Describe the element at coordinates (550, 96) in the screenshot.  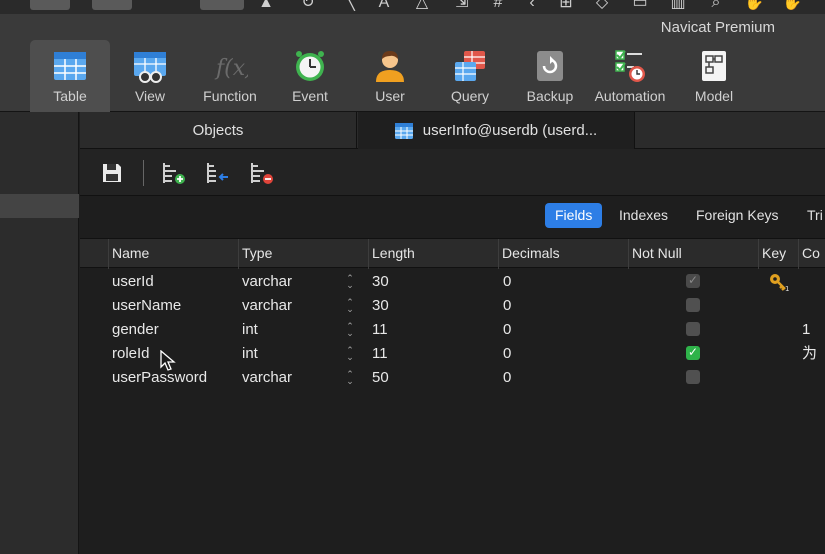
I see `toolbar-label: Backup` at that location.